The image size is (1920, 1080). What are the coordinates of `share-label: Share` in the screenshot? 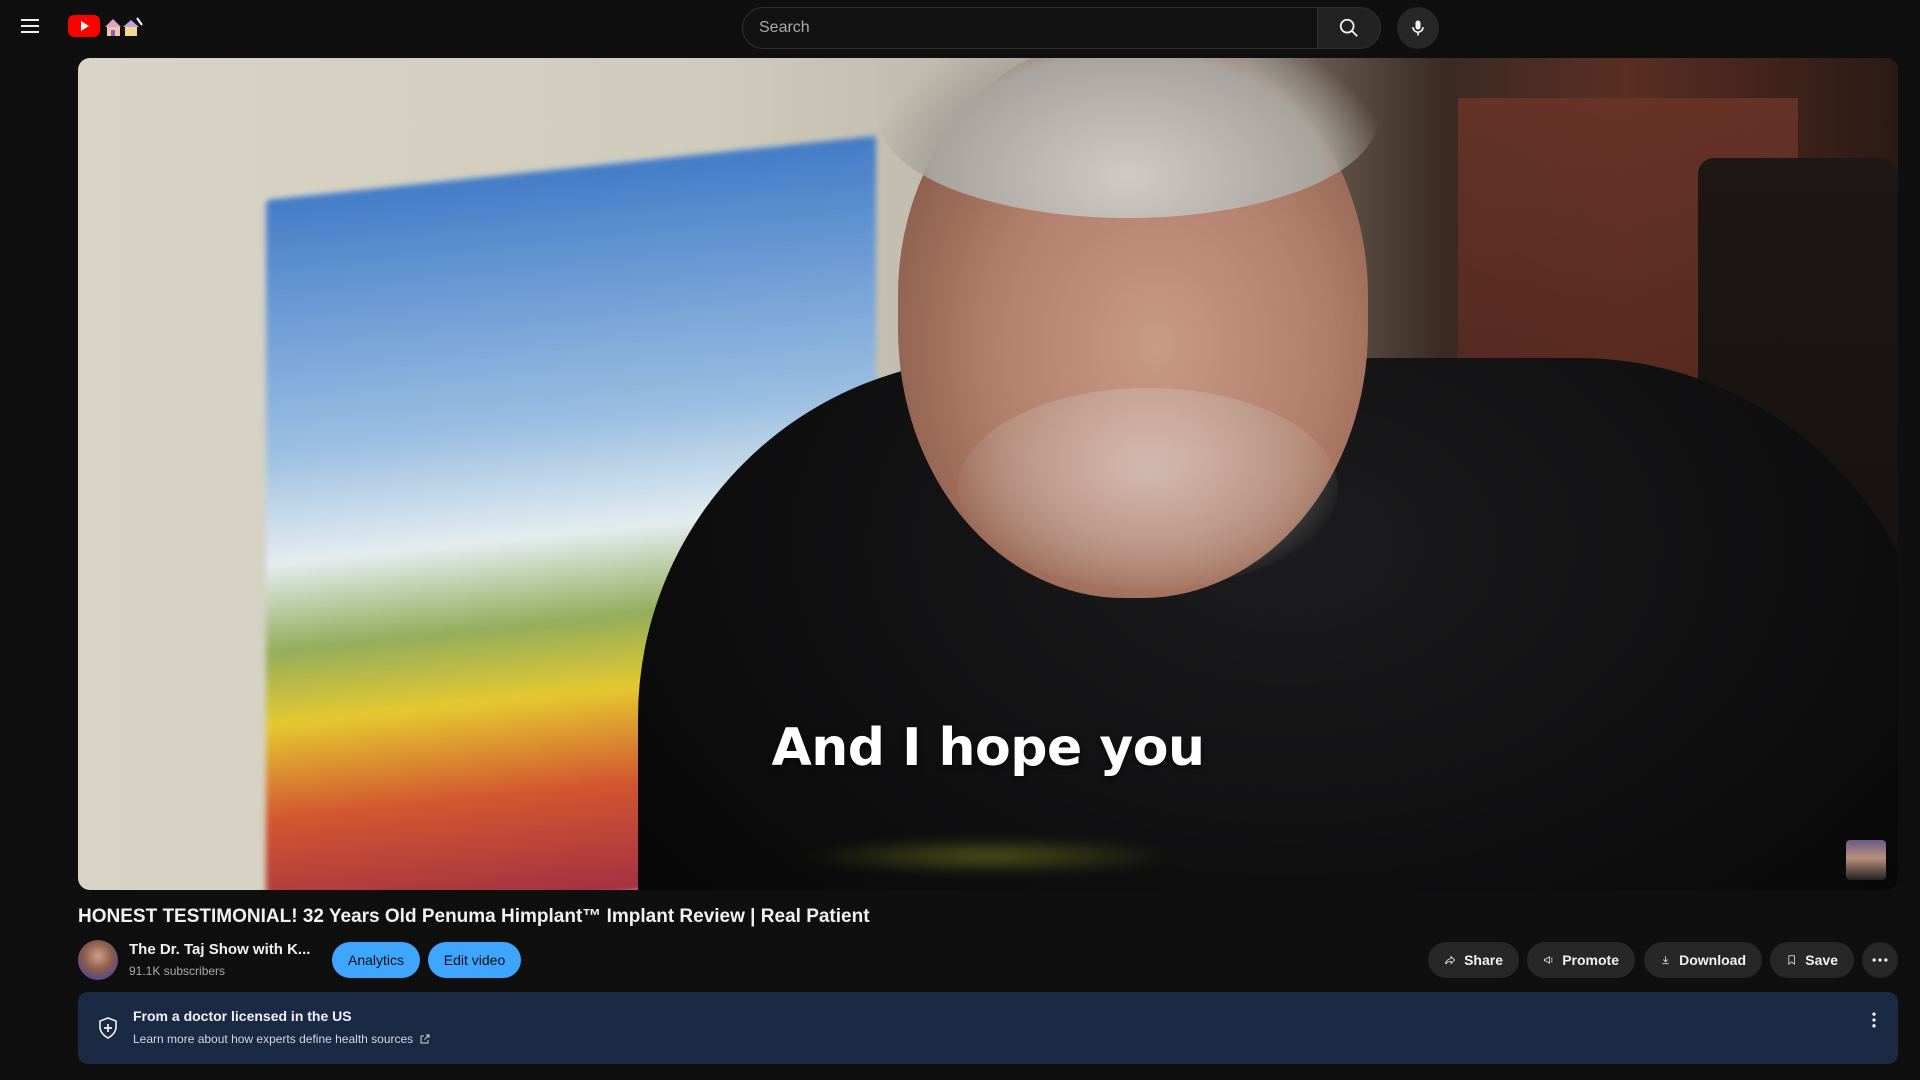 It's located at (1483, 960).